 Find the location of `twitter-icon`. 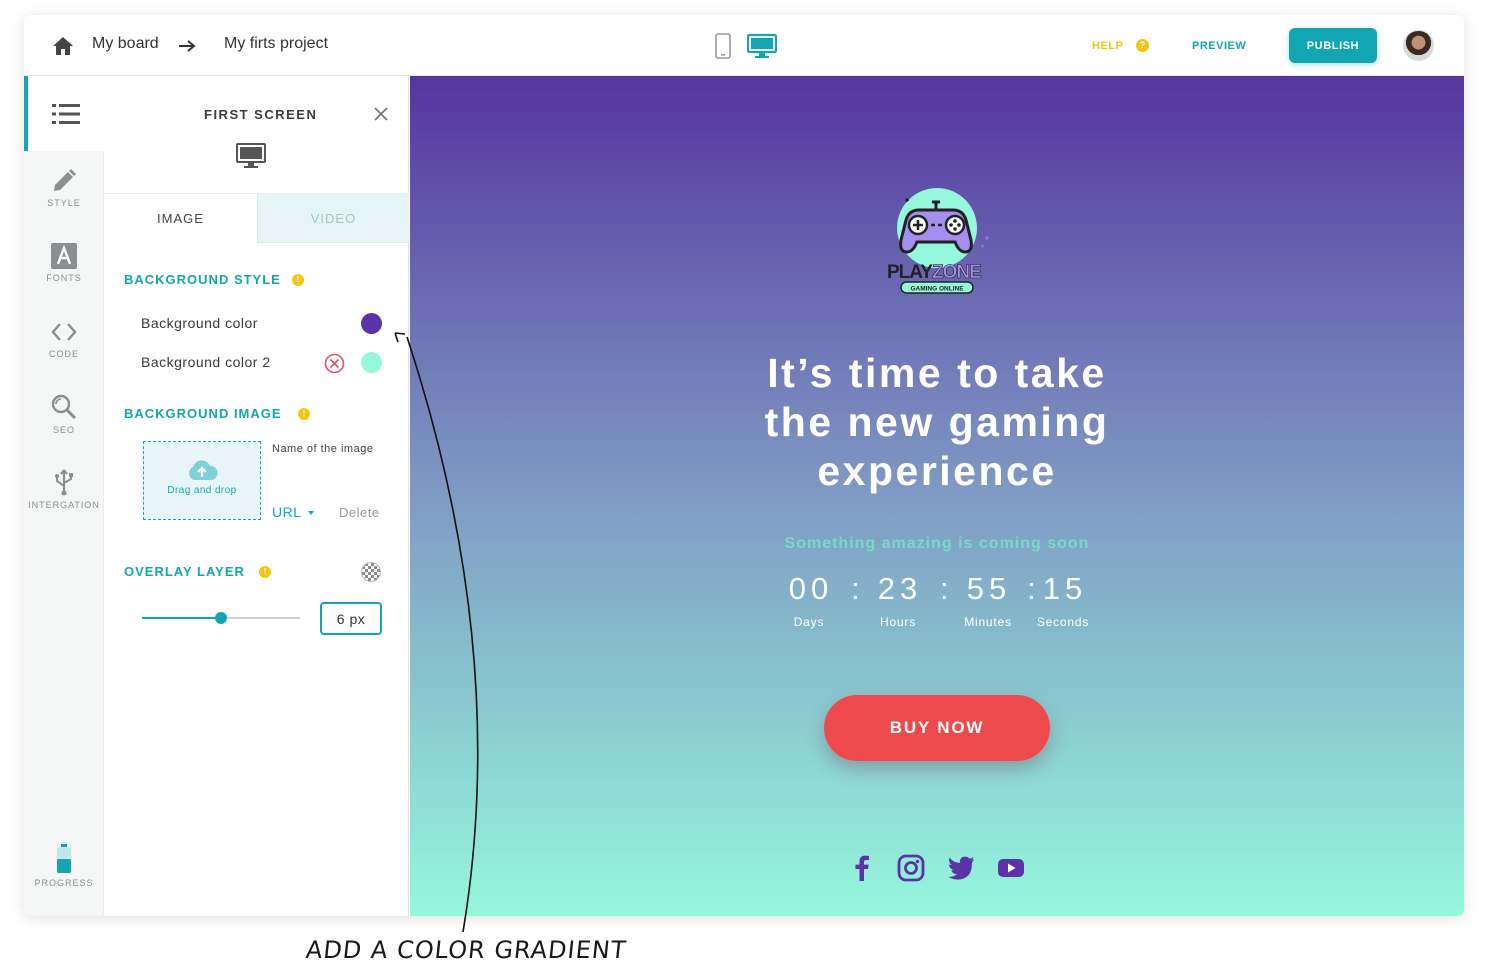

twitter-icon is located at coordinates (961, 868).